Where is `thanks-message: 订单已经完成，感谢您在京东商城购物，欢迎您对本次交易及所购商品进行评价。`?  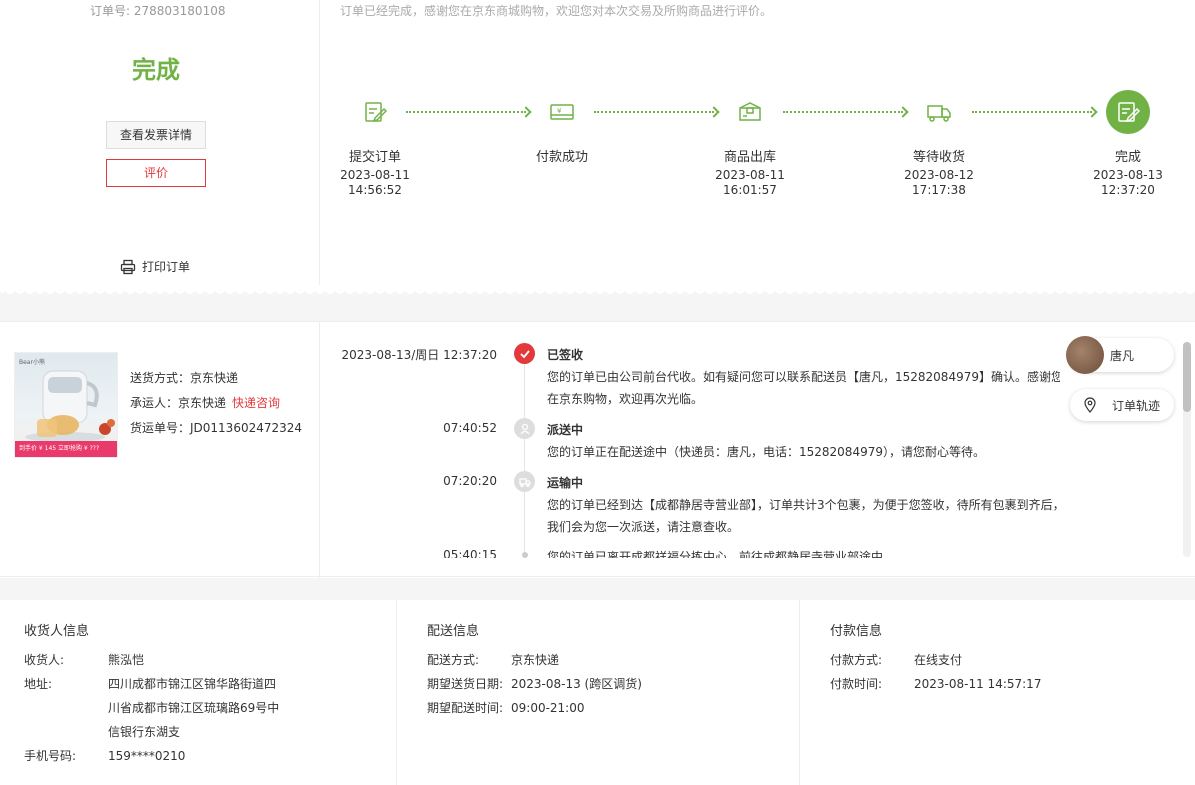 thanks-message: 订单已经完成，感谢您在京东商城购物，欢迎您对本次交易及所购商品进行评价。 is located at coordinates (556, 11).